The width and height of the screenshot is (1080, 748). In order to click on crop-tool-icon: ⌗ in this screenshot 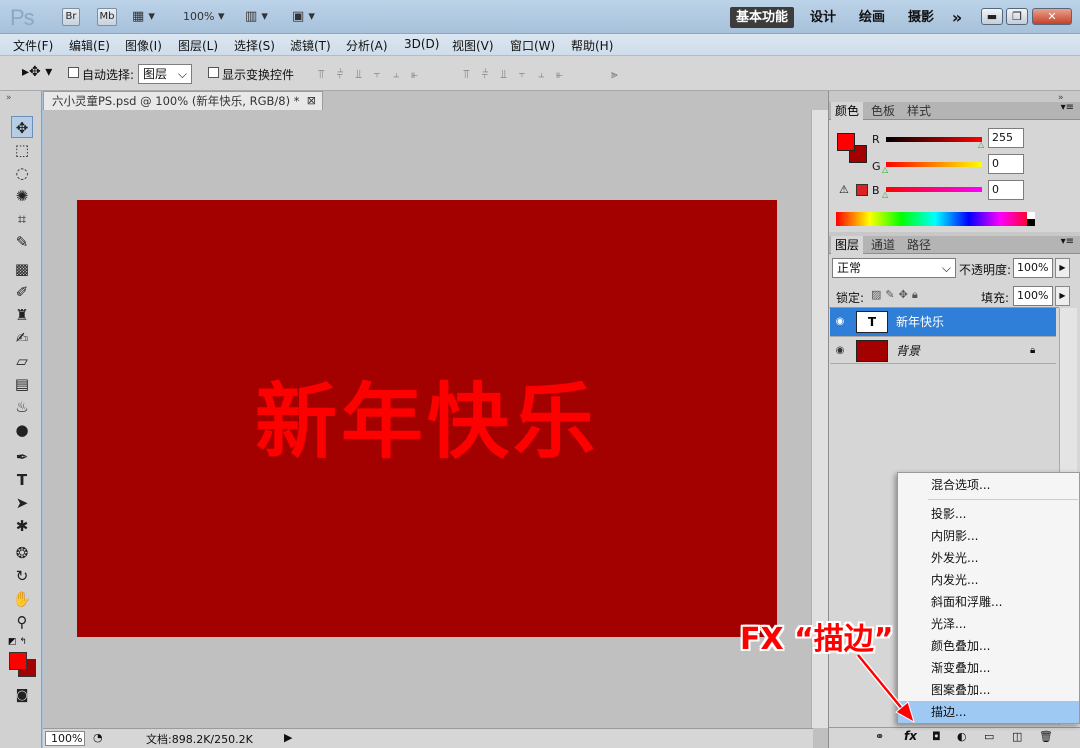, I will do `click(22, 219)`.